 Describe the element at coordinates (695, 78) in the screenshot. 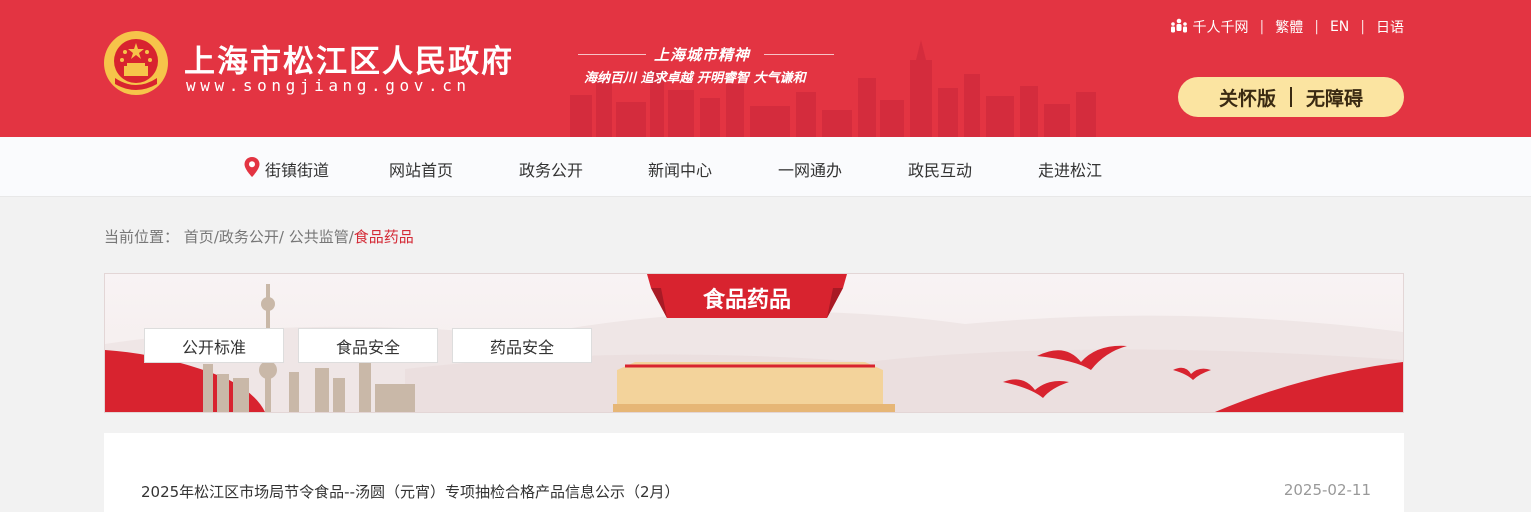

I see `slogan-text: 海纳百川 追求卓越 开明睿智 大气谦和` at that location.